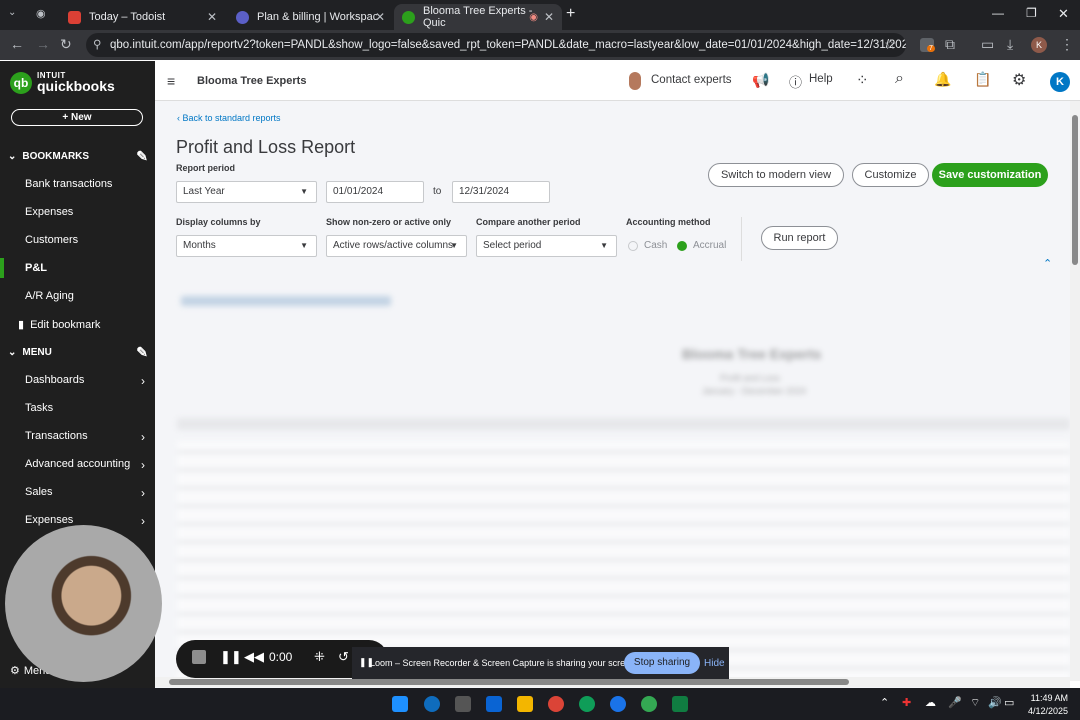 This screenshot has width=1080, height=720. Describe the element at coordinates (246, 246) in the screenshot. I see `display-columns-select: Months ▼` at that location.